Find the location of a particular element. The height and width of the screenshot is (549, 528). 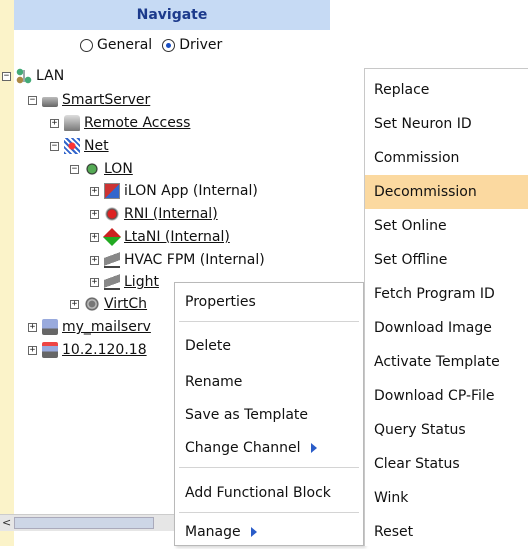

tree-node-ilon-app: + iLON App (Internal) is located at coordinates (174, 191).